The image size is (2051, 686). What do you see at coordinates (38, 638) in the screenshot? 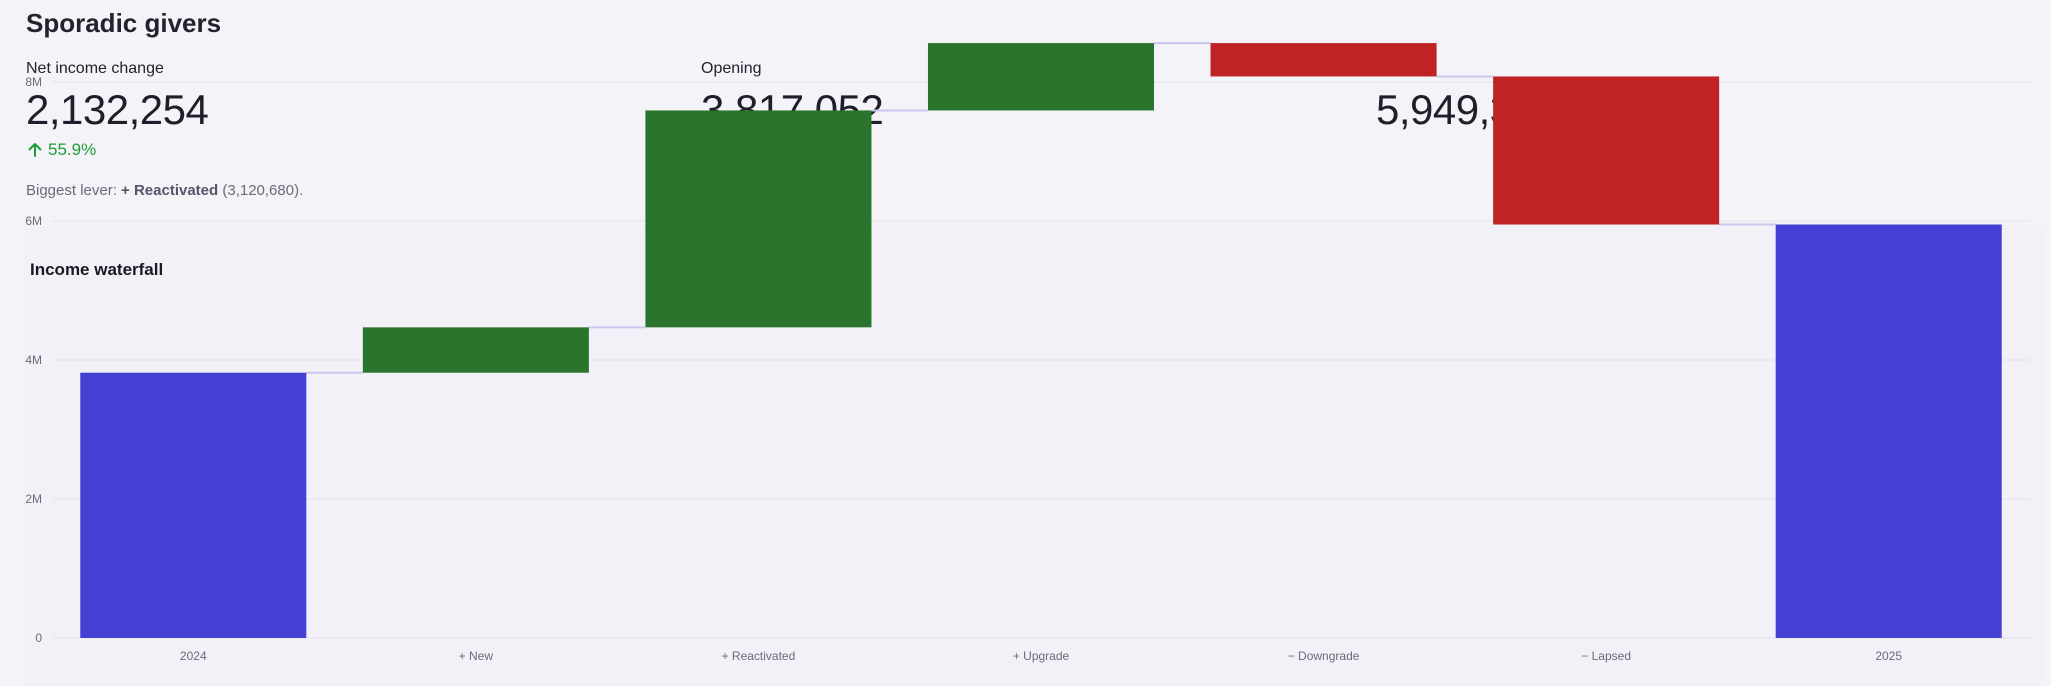
I see `y-tick-label: 0` at bounding box center [38, 638].